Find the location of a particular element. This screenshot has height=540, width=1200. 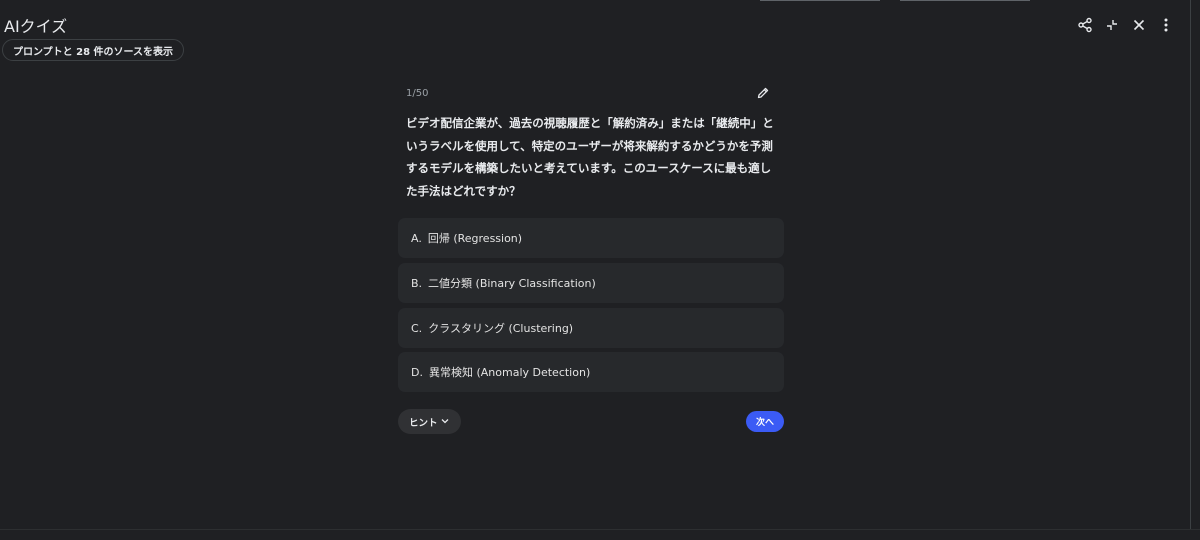

pencil-icon is located at coordinates (763, 93).